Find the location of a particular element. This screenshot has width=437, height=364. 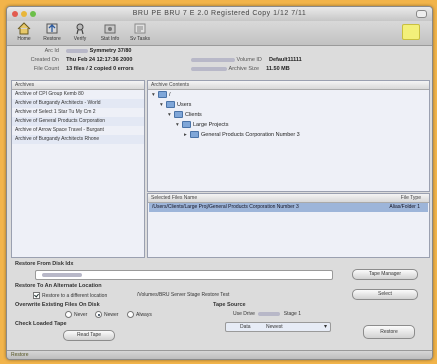

tree-row: ▾ Clients is located at coordinates (185, 115).